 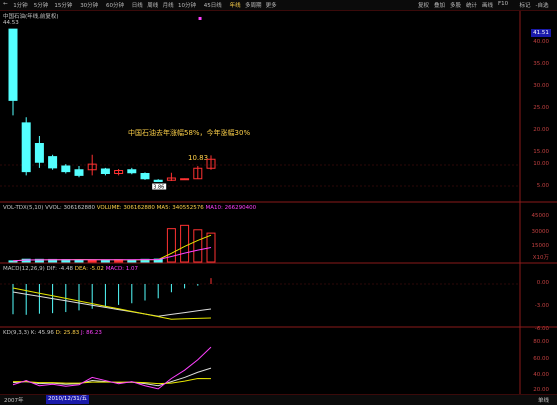 I want to click on macd-dif-line, so click(x=112, y=304).